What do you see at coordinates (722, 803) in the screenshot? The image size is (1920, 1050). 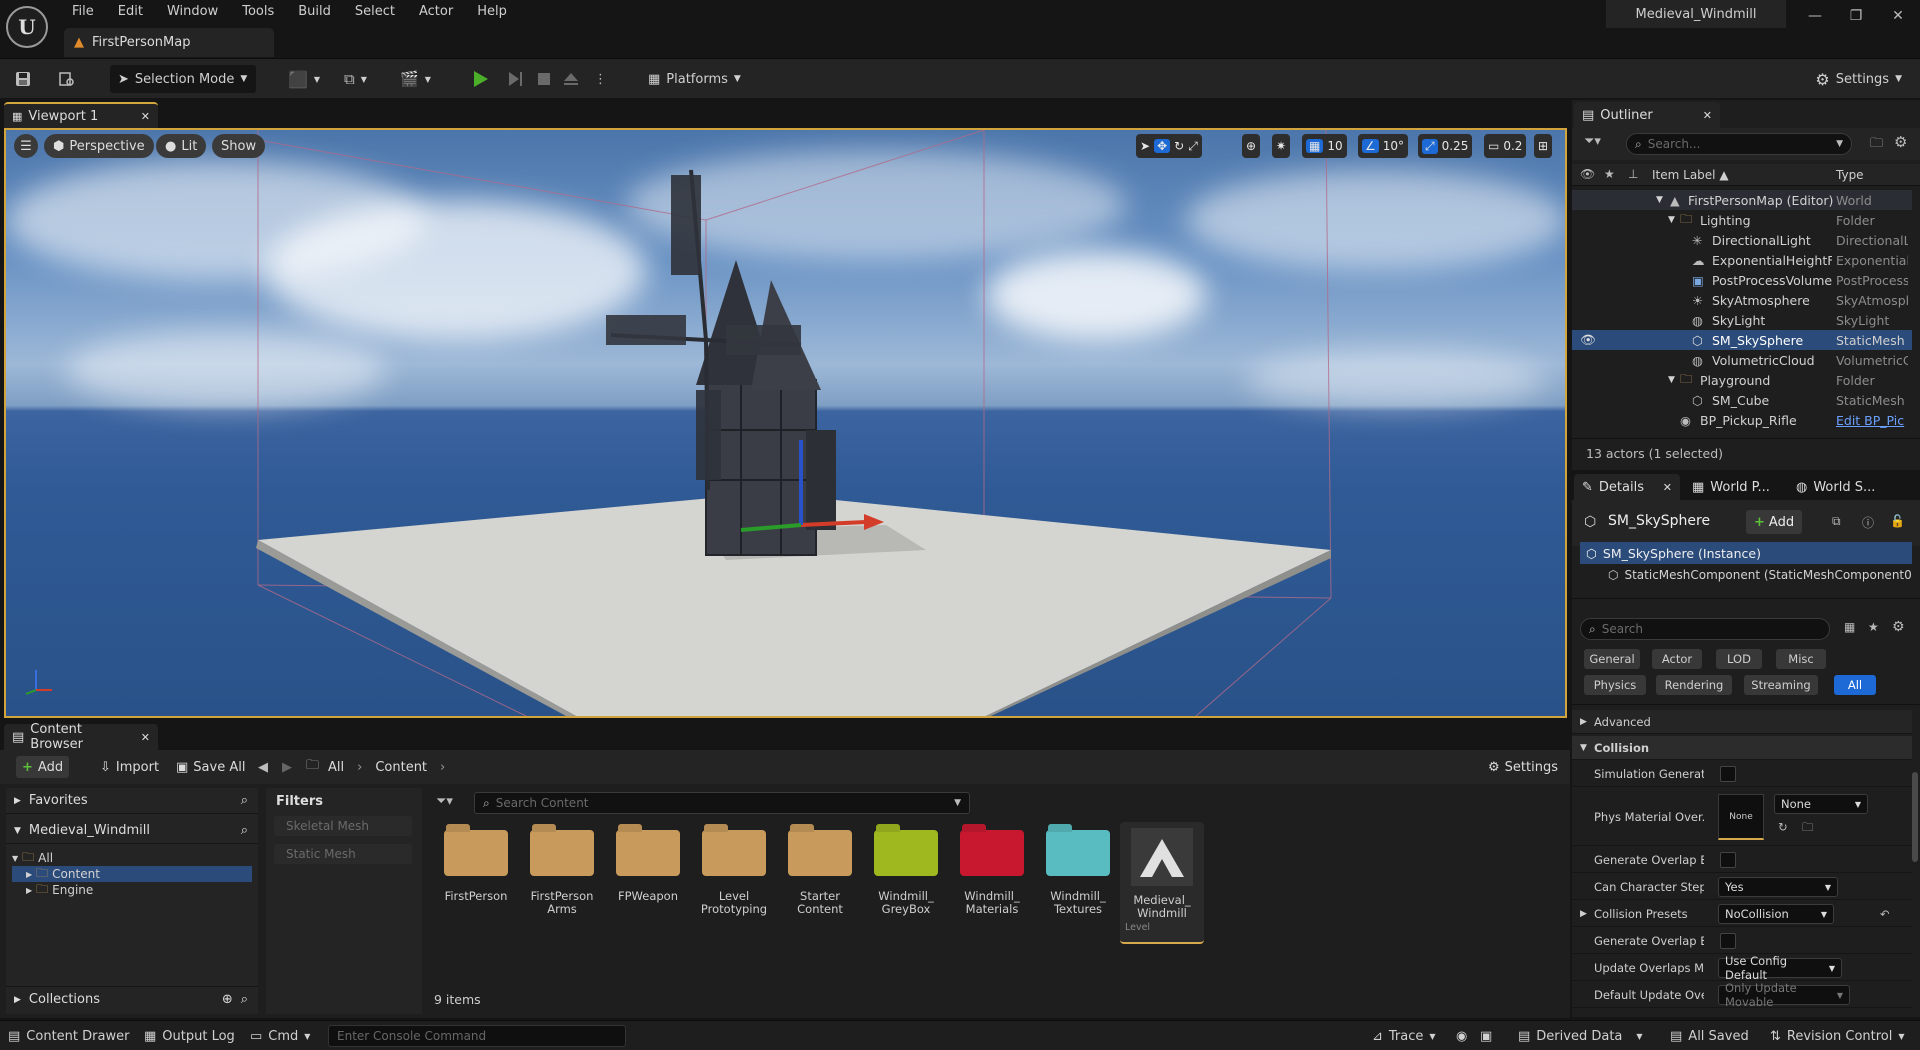 I see `content-search-input: ⌕ Search Content ▼` at bounding box center [722, 803].